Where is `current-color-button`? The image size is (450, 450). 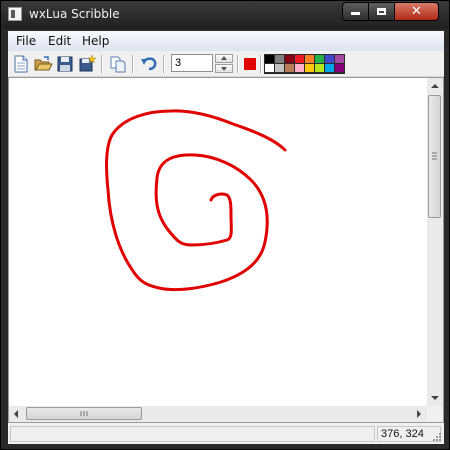 current-color-button is located at coordinates (250, 64).